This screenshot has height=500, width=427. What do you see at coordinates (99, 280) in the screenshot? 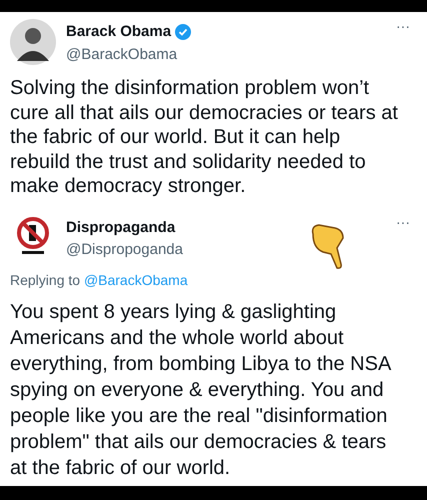
I see `reply-context: Replying to @BarackObama` at bounding box center [99, 280].